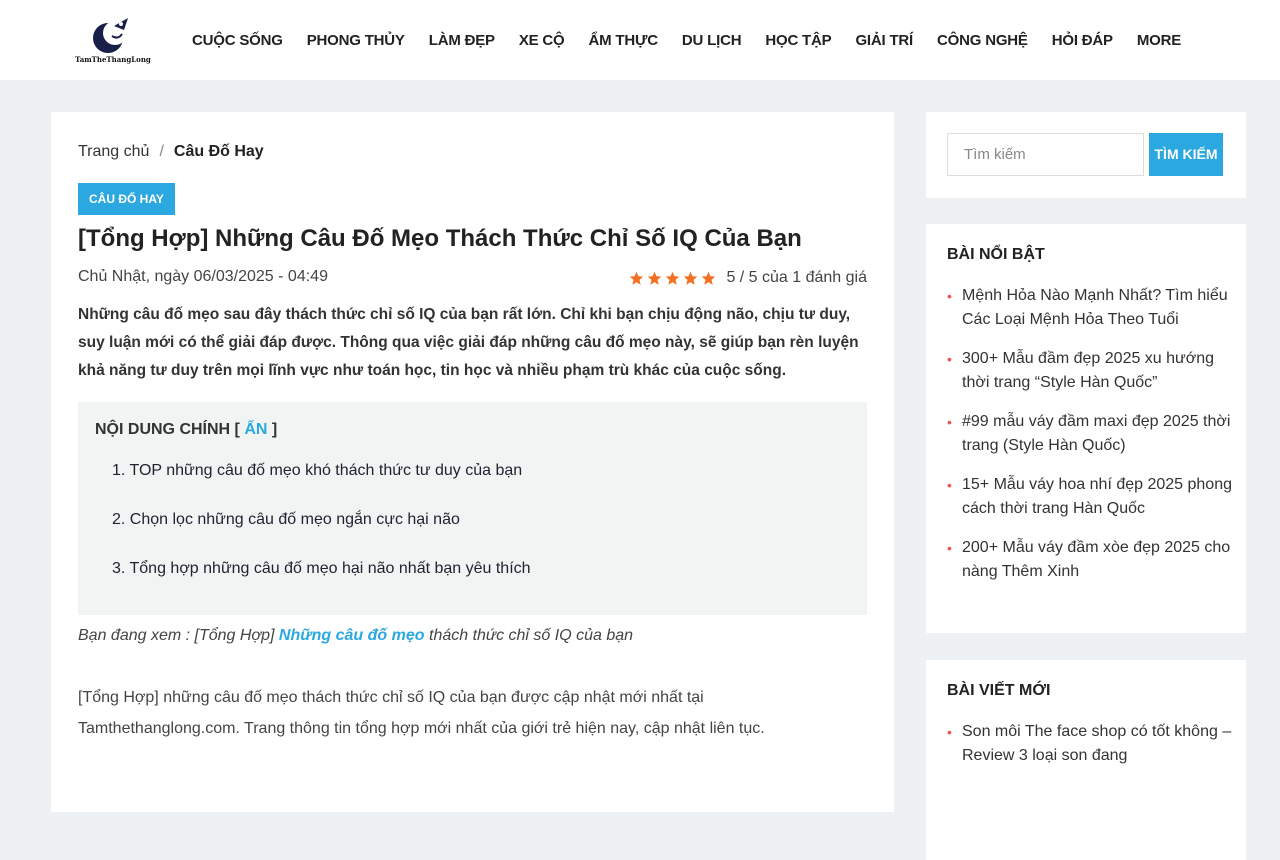 The height and width of the screenshot is (860, 1280). What do you see at coordinates (1045, 154) in the screenshot?
I see `search-input` at bounding box center [1045, 154].